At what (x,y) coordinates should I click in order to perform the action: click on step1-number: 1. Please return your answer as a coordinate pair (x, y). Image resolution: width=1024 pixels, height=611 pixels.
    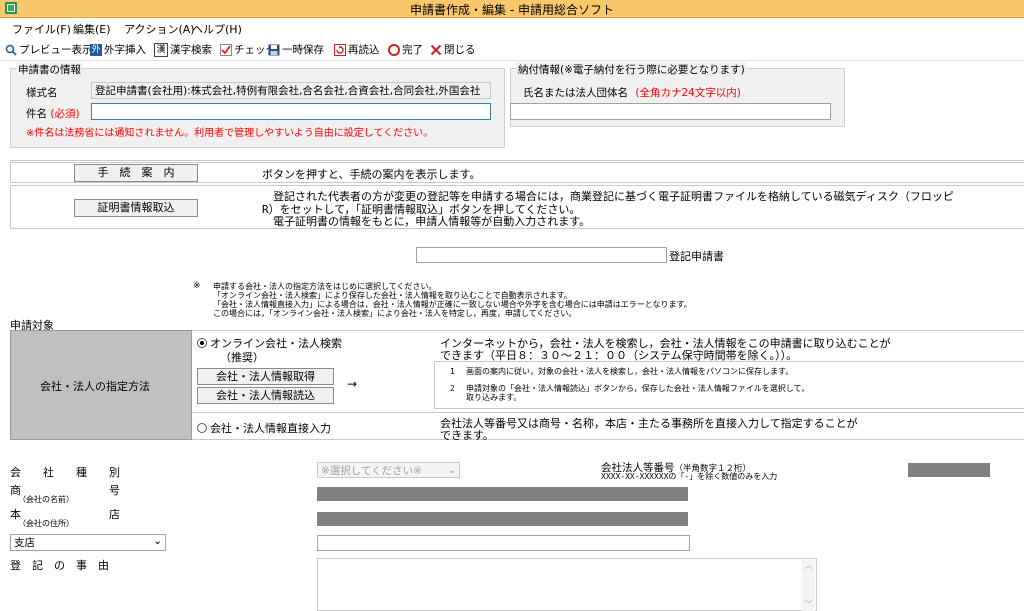
    Looking at the image, I should click on (452, 371).